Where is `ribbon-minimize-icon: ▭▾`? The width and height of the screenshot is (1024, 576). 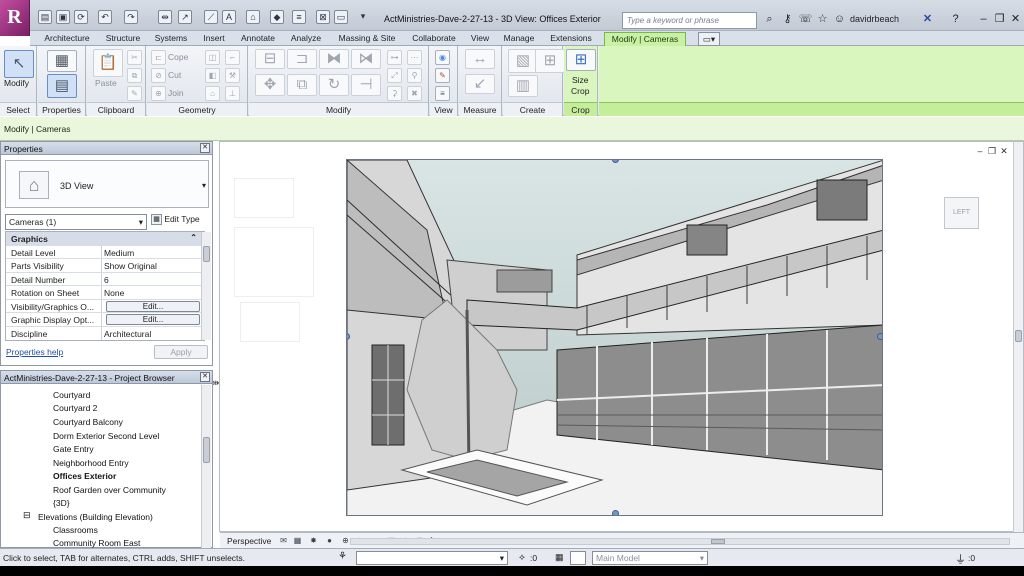 ribbon-minimize-icon: ▭▾ is located at coordinates (709, 39).